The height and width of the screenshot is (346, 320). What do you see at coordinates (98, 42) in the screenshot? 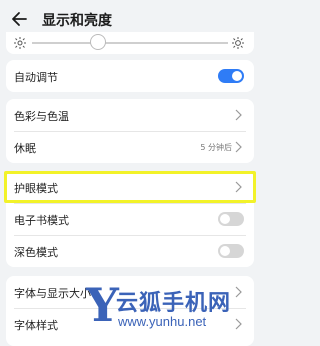
I see `brightness-slider-thumb` at bounding box center [98, 42].